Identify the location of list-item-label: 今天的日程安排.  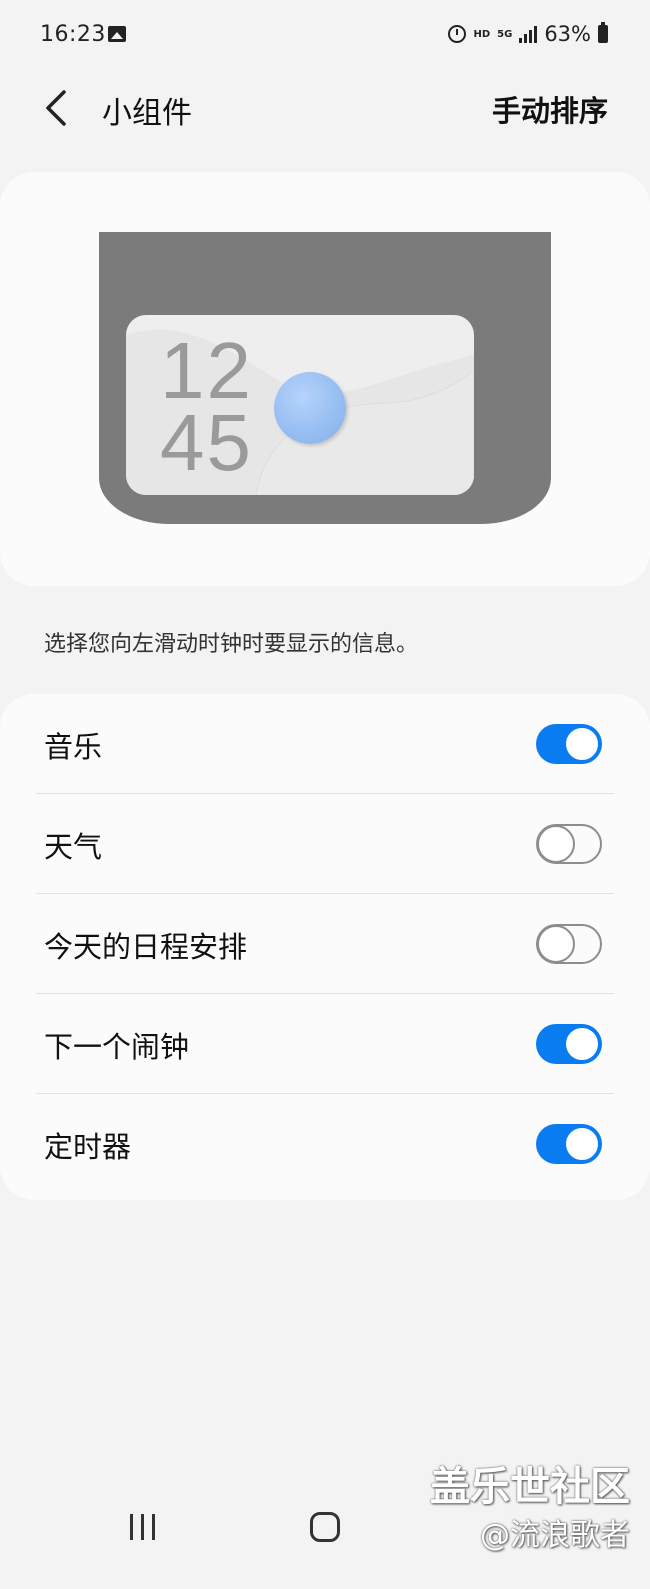
(146, 947).